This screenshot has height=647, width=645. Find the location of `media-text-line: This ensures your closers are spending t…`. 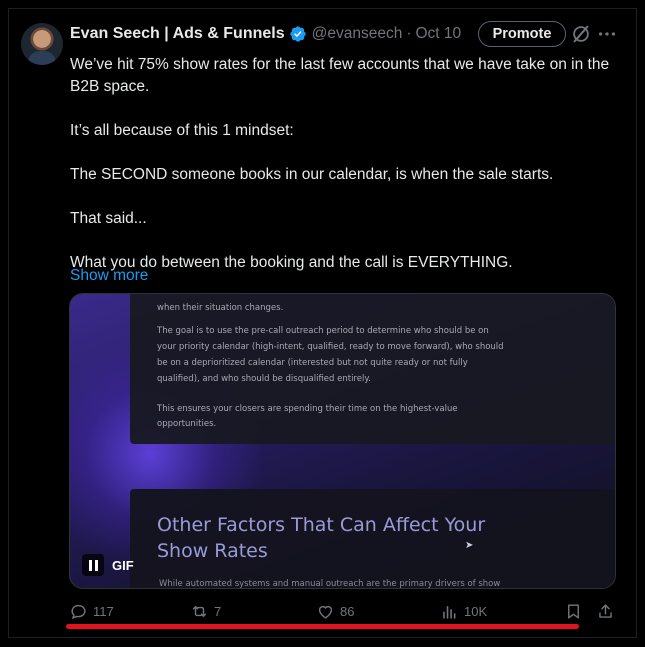

media-text-line: This ensures your closers are spending t… is located at coordinates (307, 409).